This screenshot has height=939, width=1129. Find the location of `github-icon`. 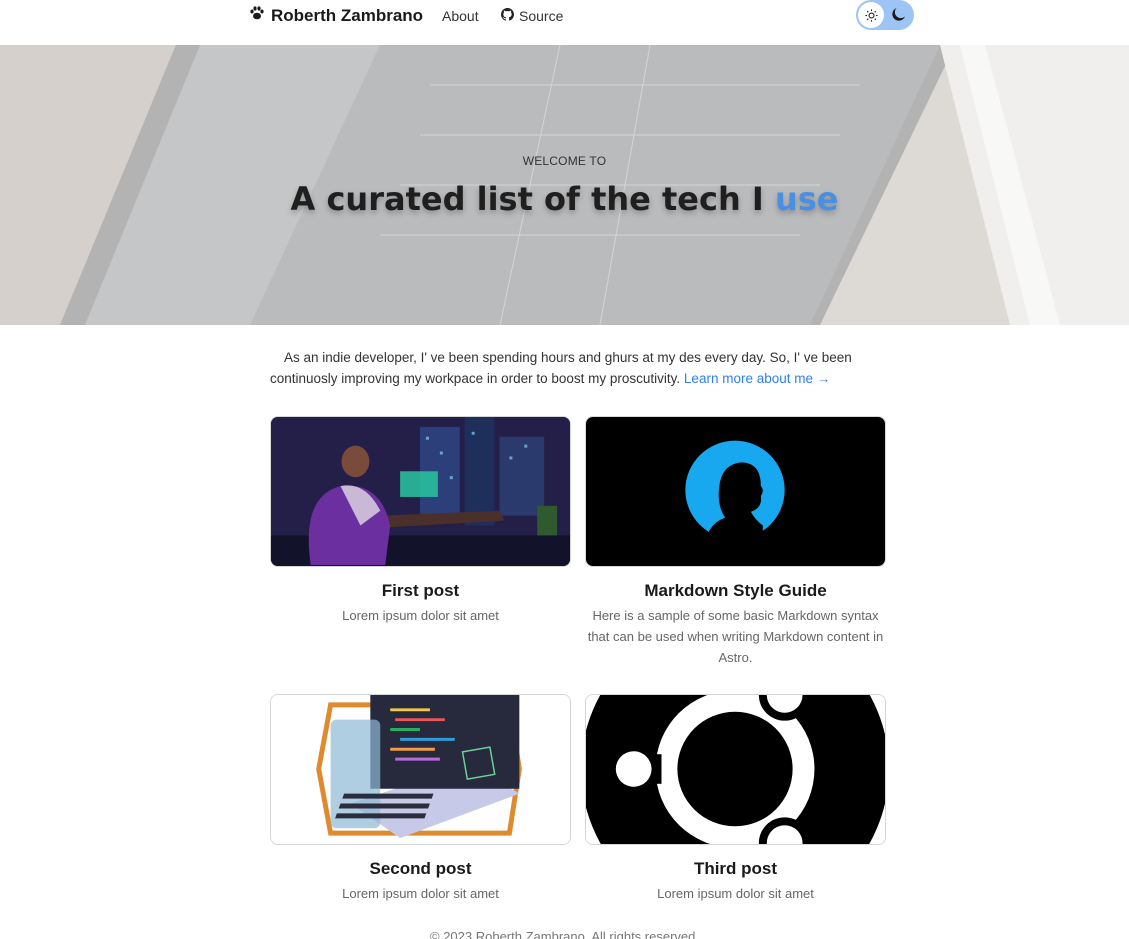

github-icon is located at coordinates (507, 16).